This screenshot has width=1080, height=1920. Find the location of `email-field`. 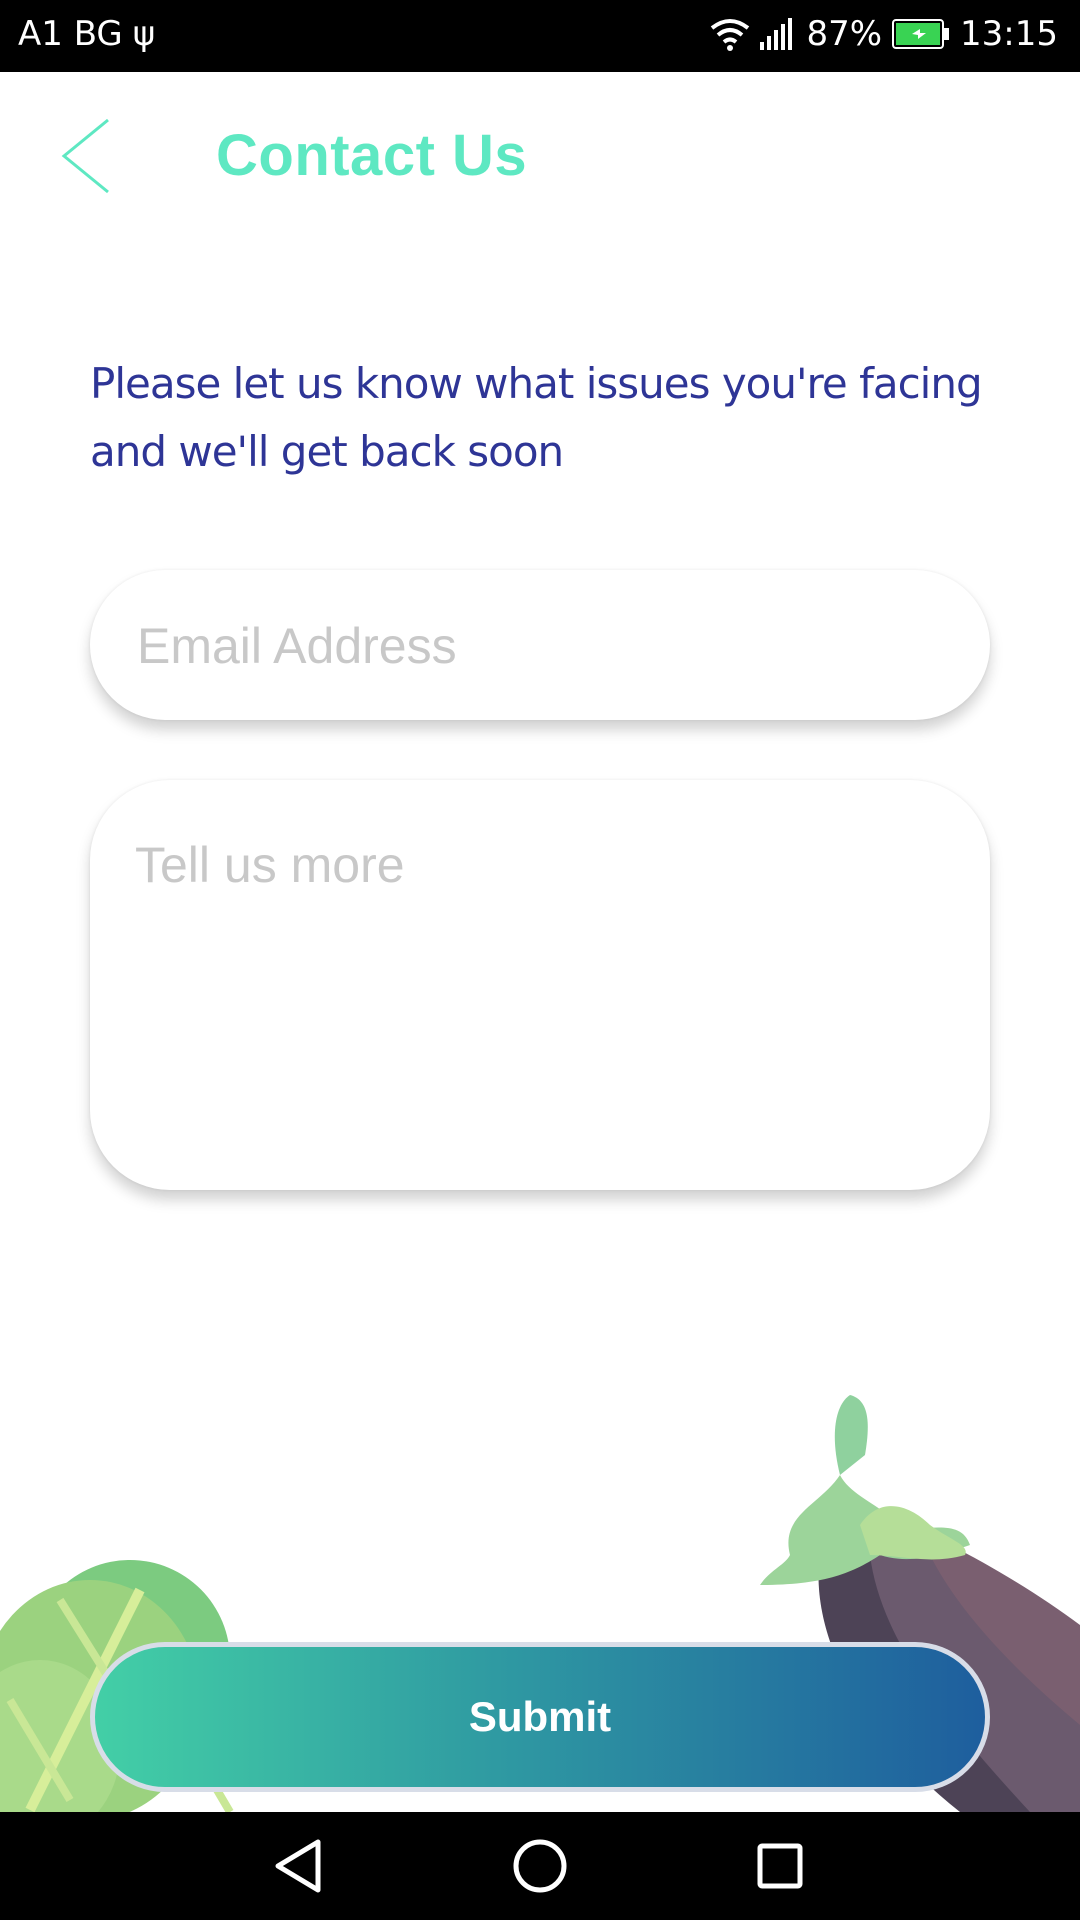

email-field is located at coordinates (540, 646).